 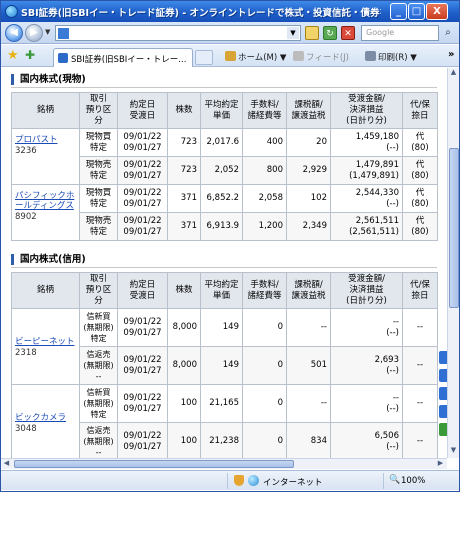 What do you see at coordinates (366, 110) in the screenshot?
I see `col-header-amount: 受渡金額/ 決済損益 (日計り分)` at bounding box center [366, 110].